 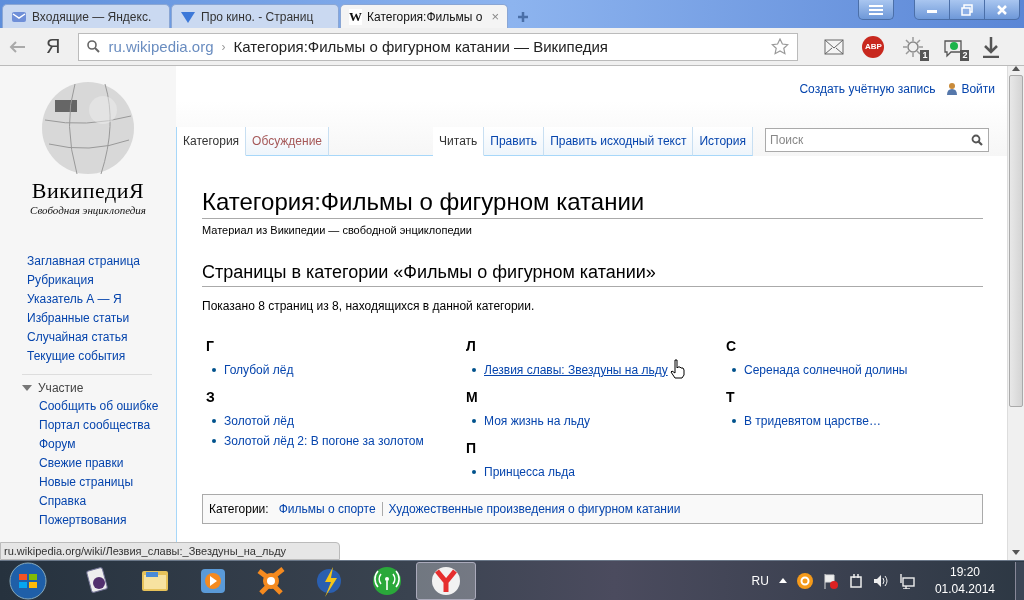 What do you see at coordinates (88, 191) in the screenshot?
I see `wikipedia-wordmark: ВикипедиЯ` at bounding box center [88, 191].